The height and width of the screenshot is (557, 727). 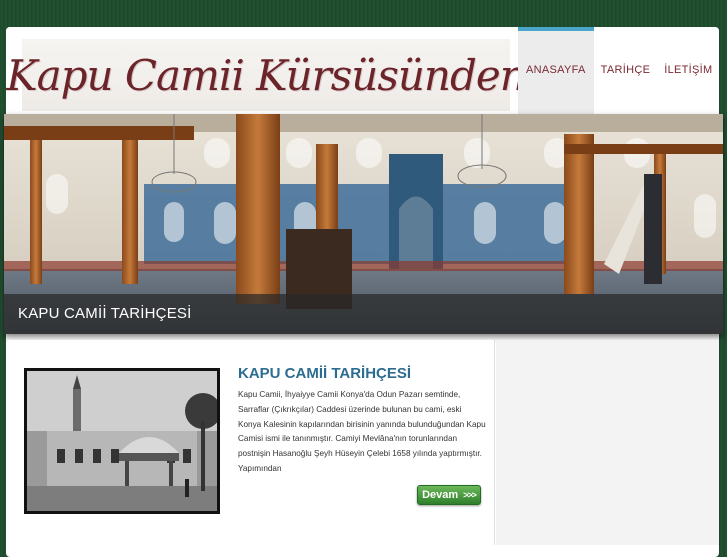 I want to click on historic-mosque-photo, so click(x=124, y=441).